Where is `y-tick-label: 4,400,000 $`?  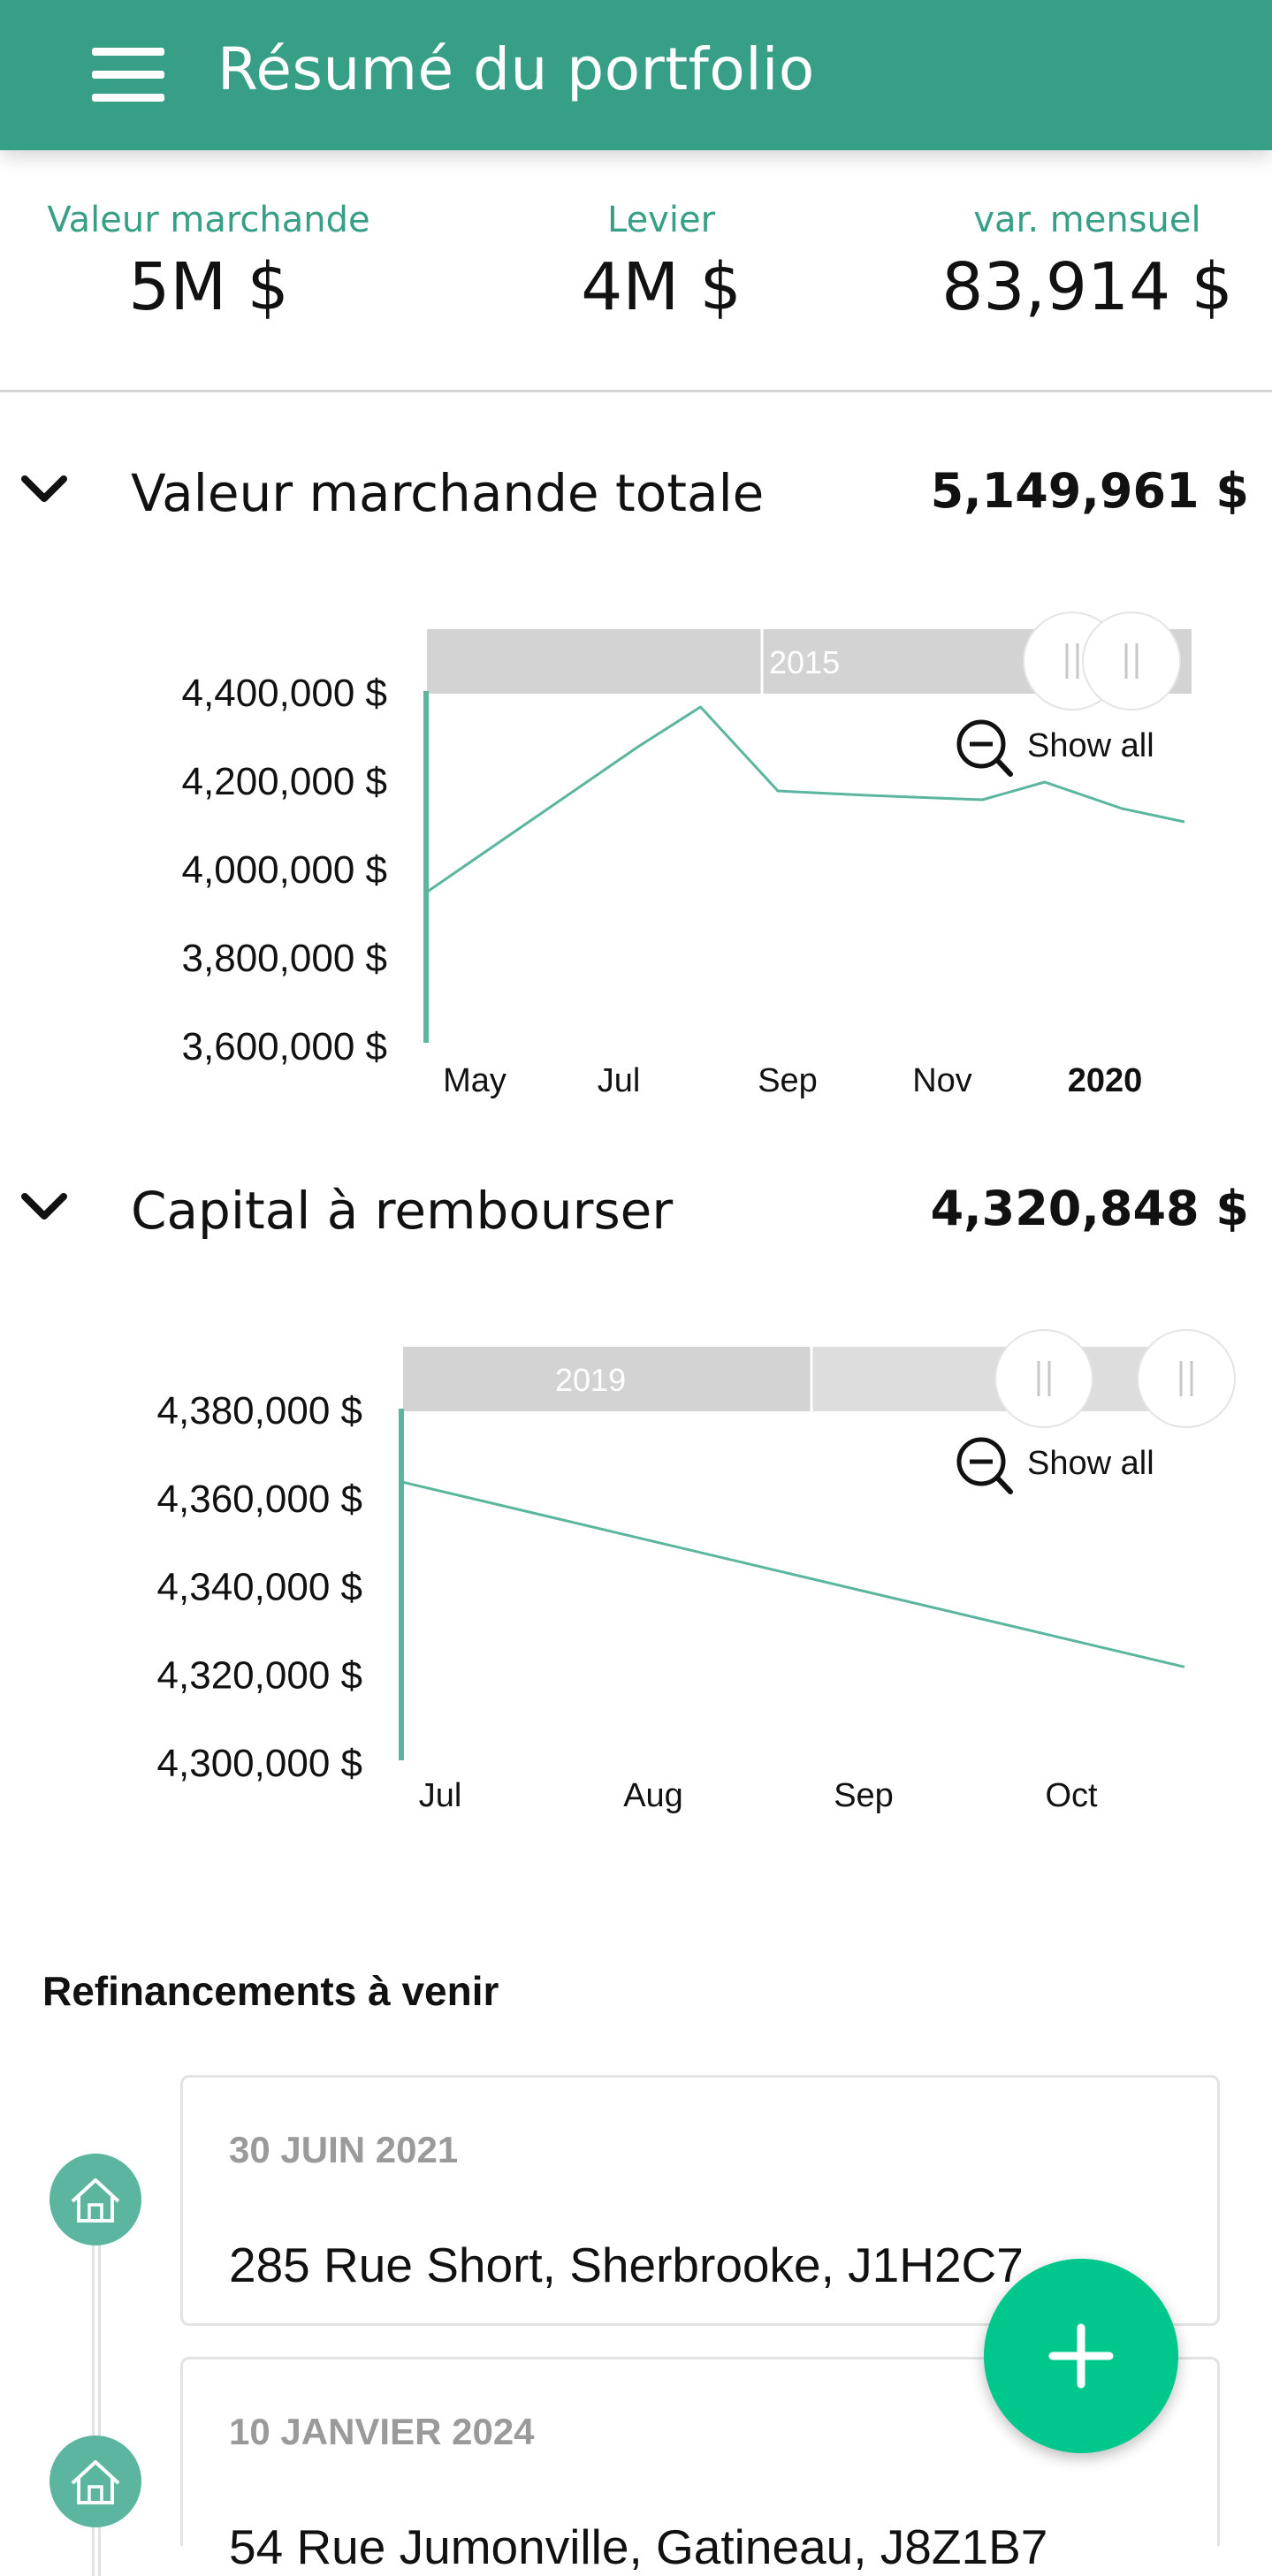 y-tick-label: 4,400,000 $ is located at coordinates (284, 694).